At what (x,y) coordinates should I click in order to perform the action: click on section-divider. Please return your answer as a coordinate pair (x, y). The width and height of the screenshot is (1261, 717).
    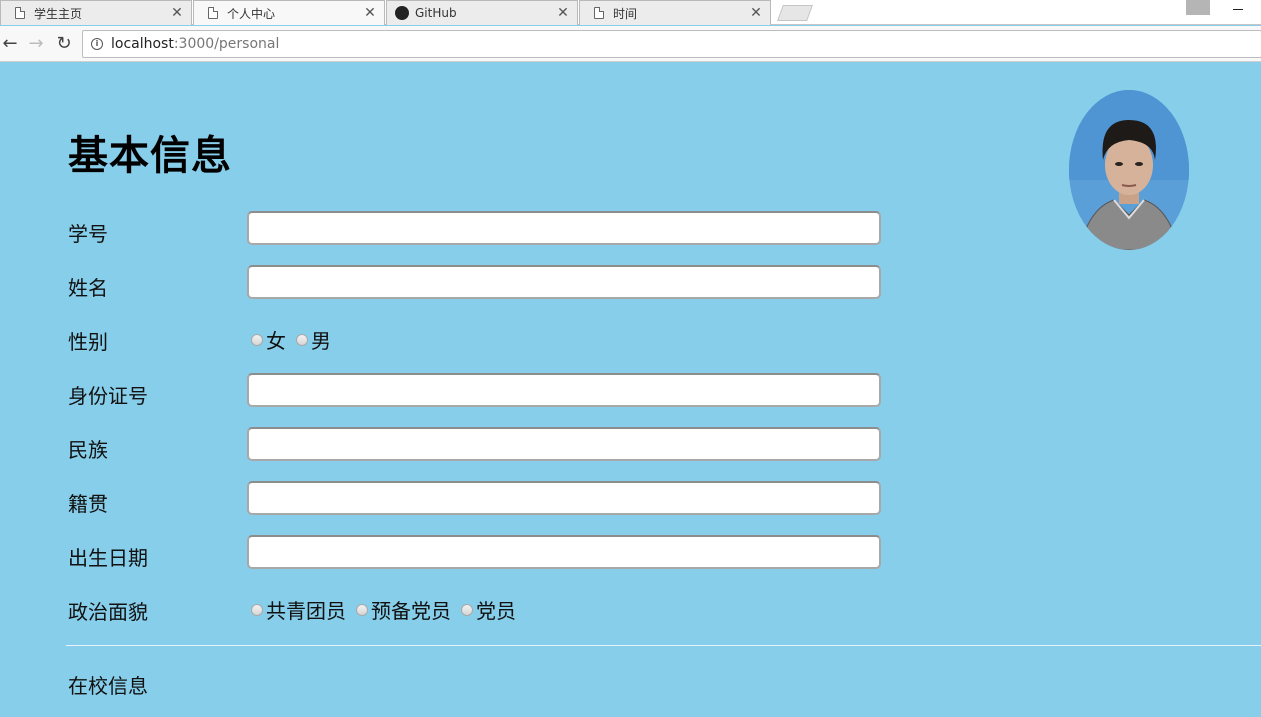
    Looking at the image, I should click on (663, 645).